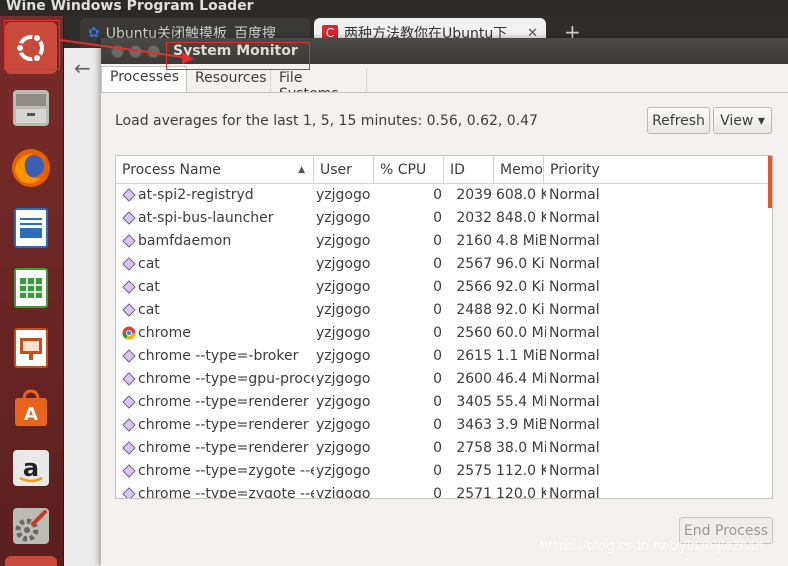 This screenshot has width=788, height=566. I want to click on launcher-item-calc, so click(31, 288).